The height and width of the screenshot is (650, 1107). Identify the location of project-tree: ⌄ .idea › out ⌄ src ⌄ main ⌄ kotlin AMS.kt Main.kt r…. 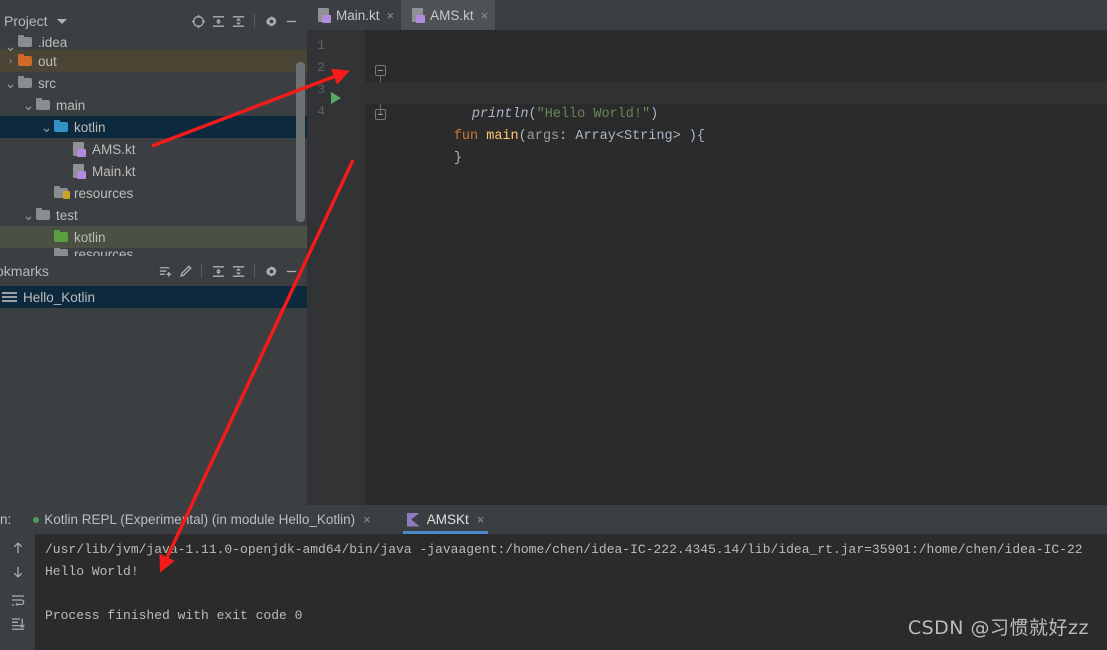
(153, 145).